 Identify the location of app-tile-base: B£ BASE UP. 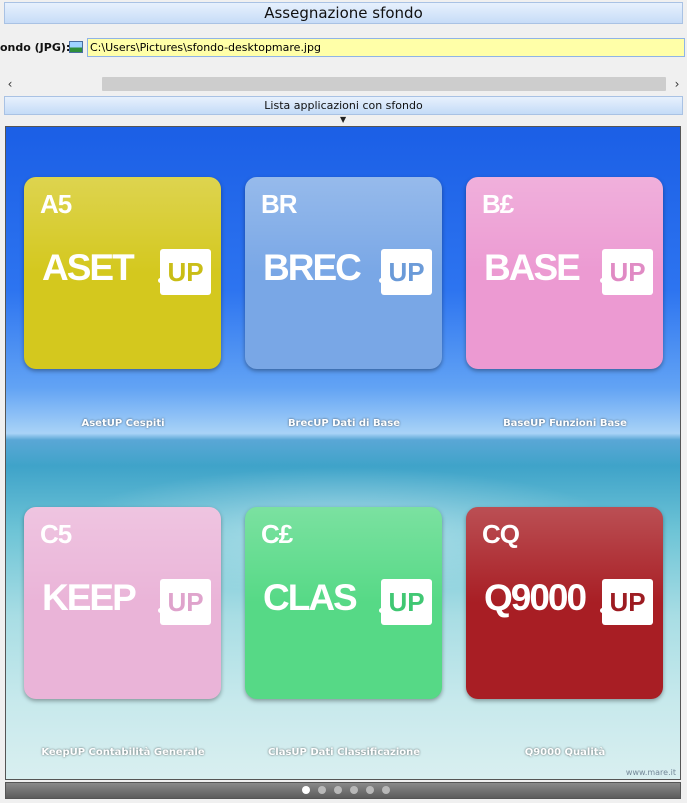
(564, 273).